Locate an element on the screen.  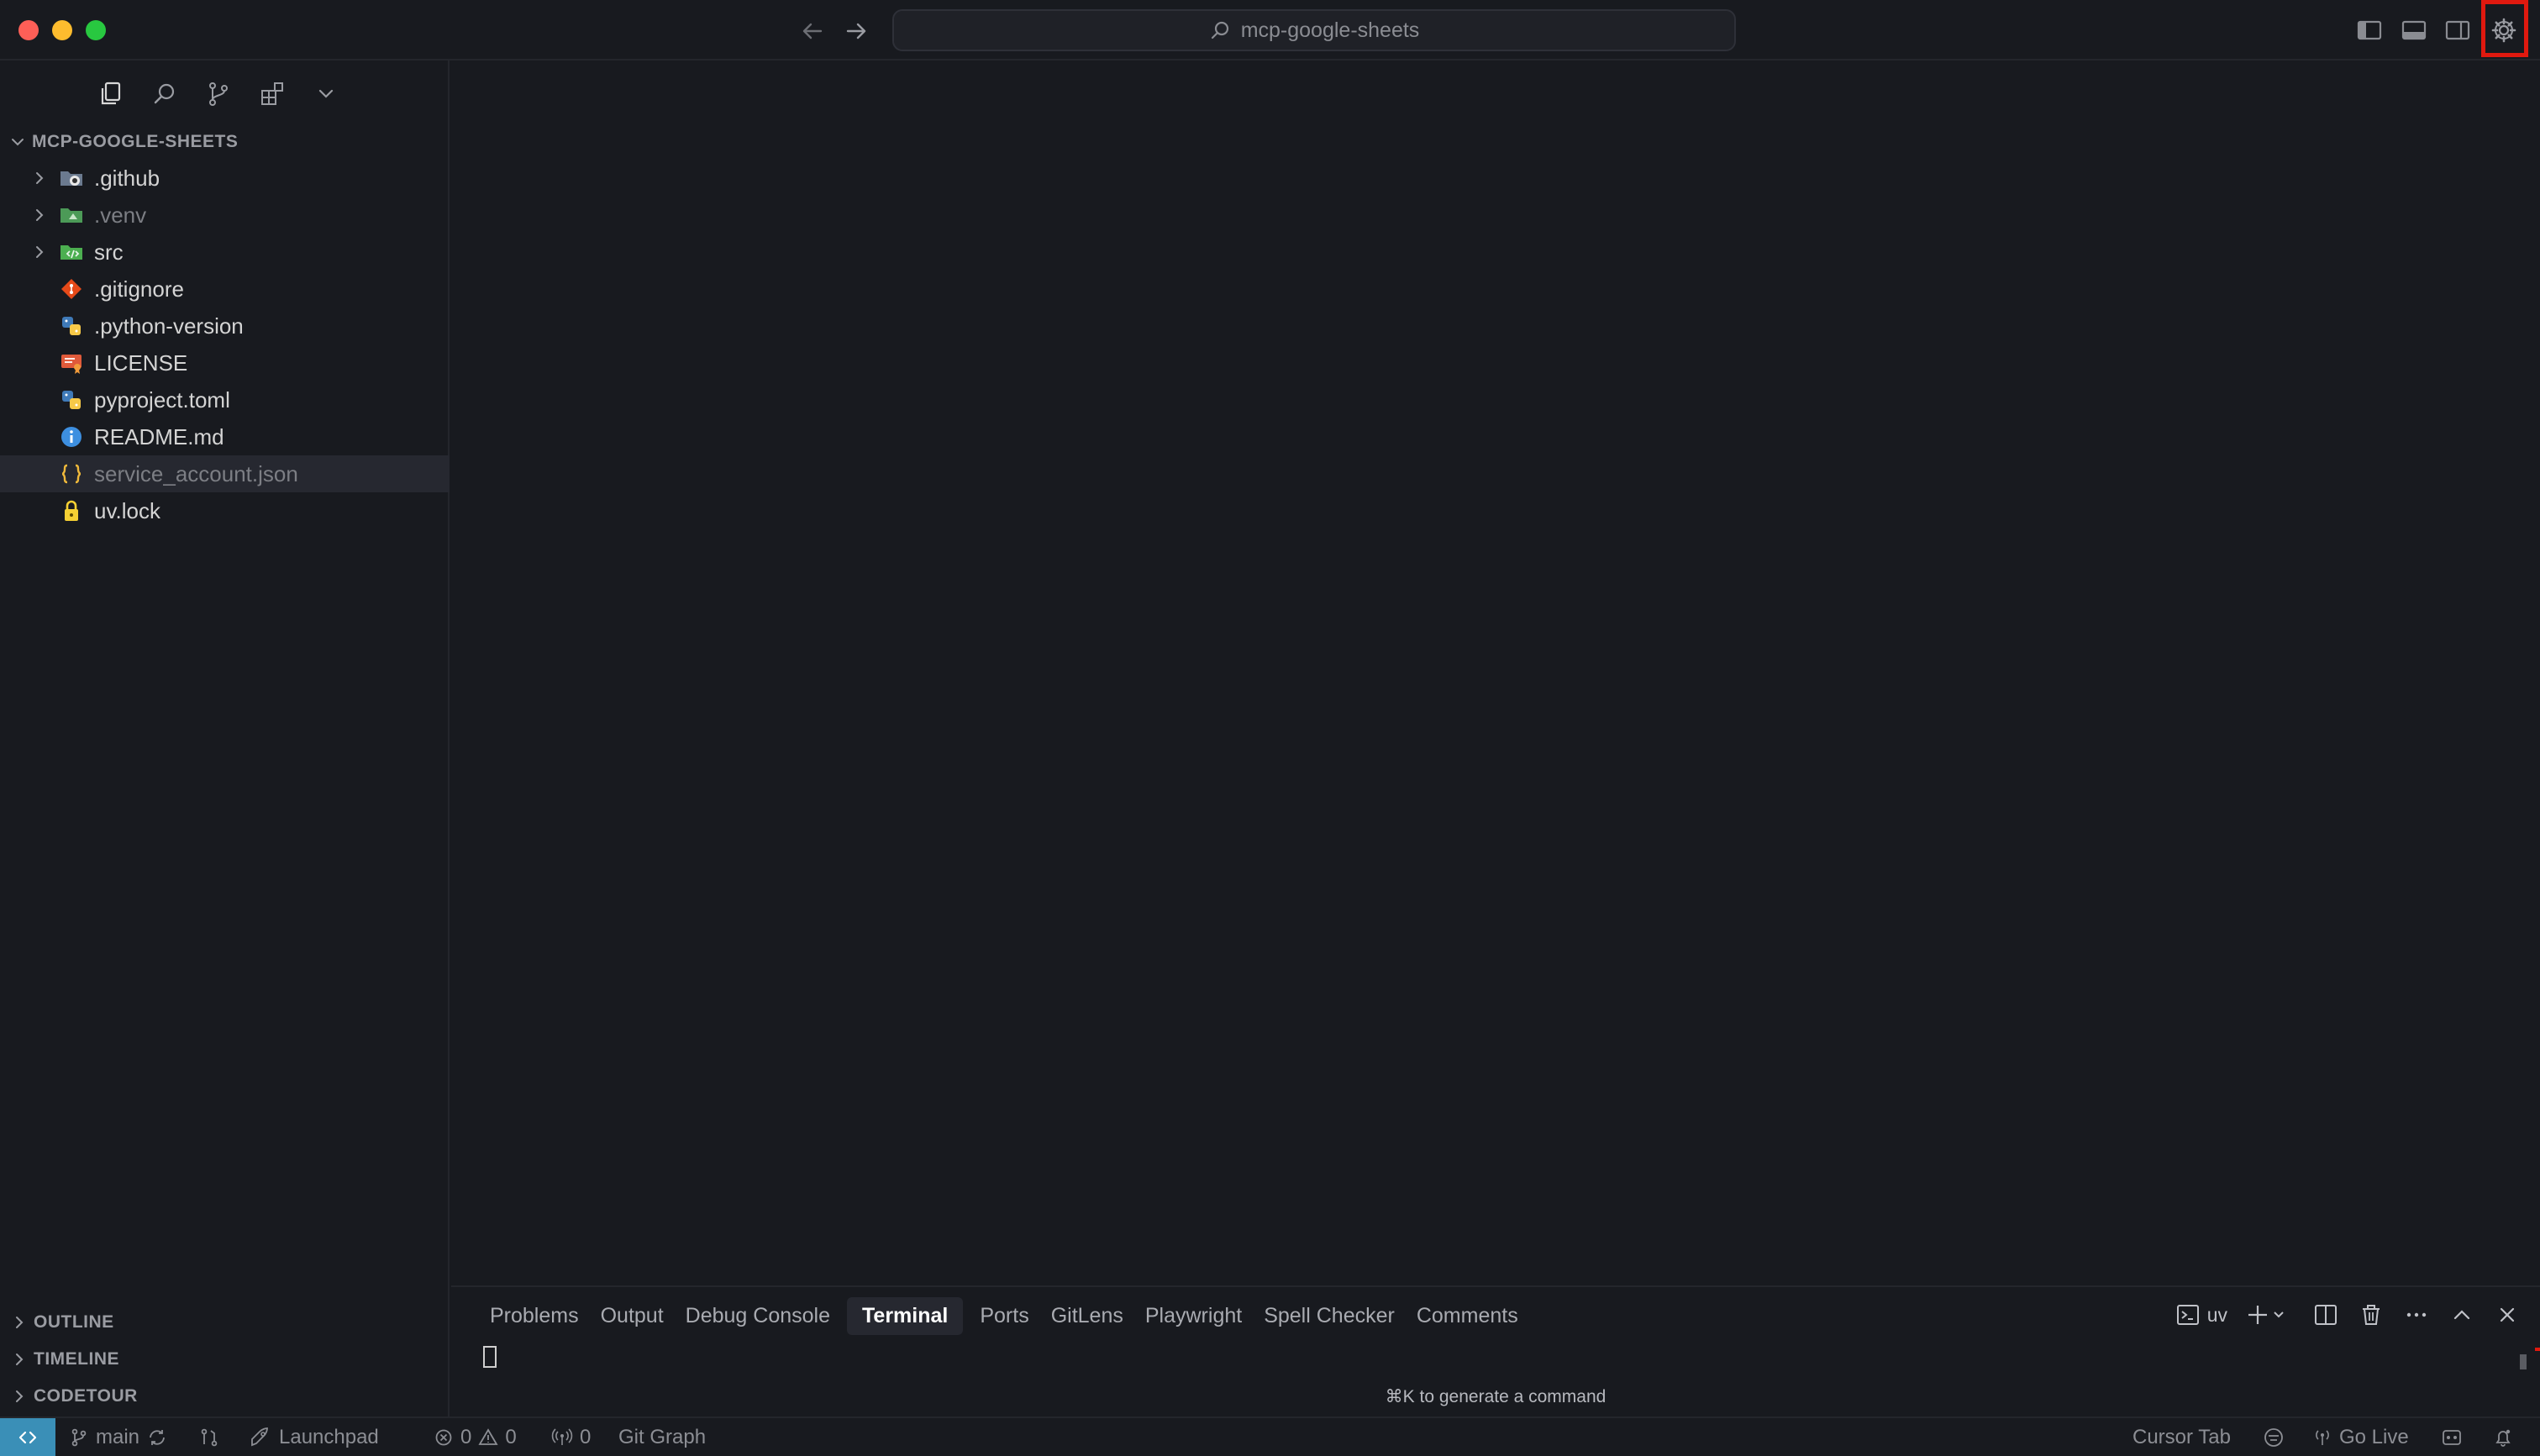
branch-status: main is located at coordinates (118, 1437).